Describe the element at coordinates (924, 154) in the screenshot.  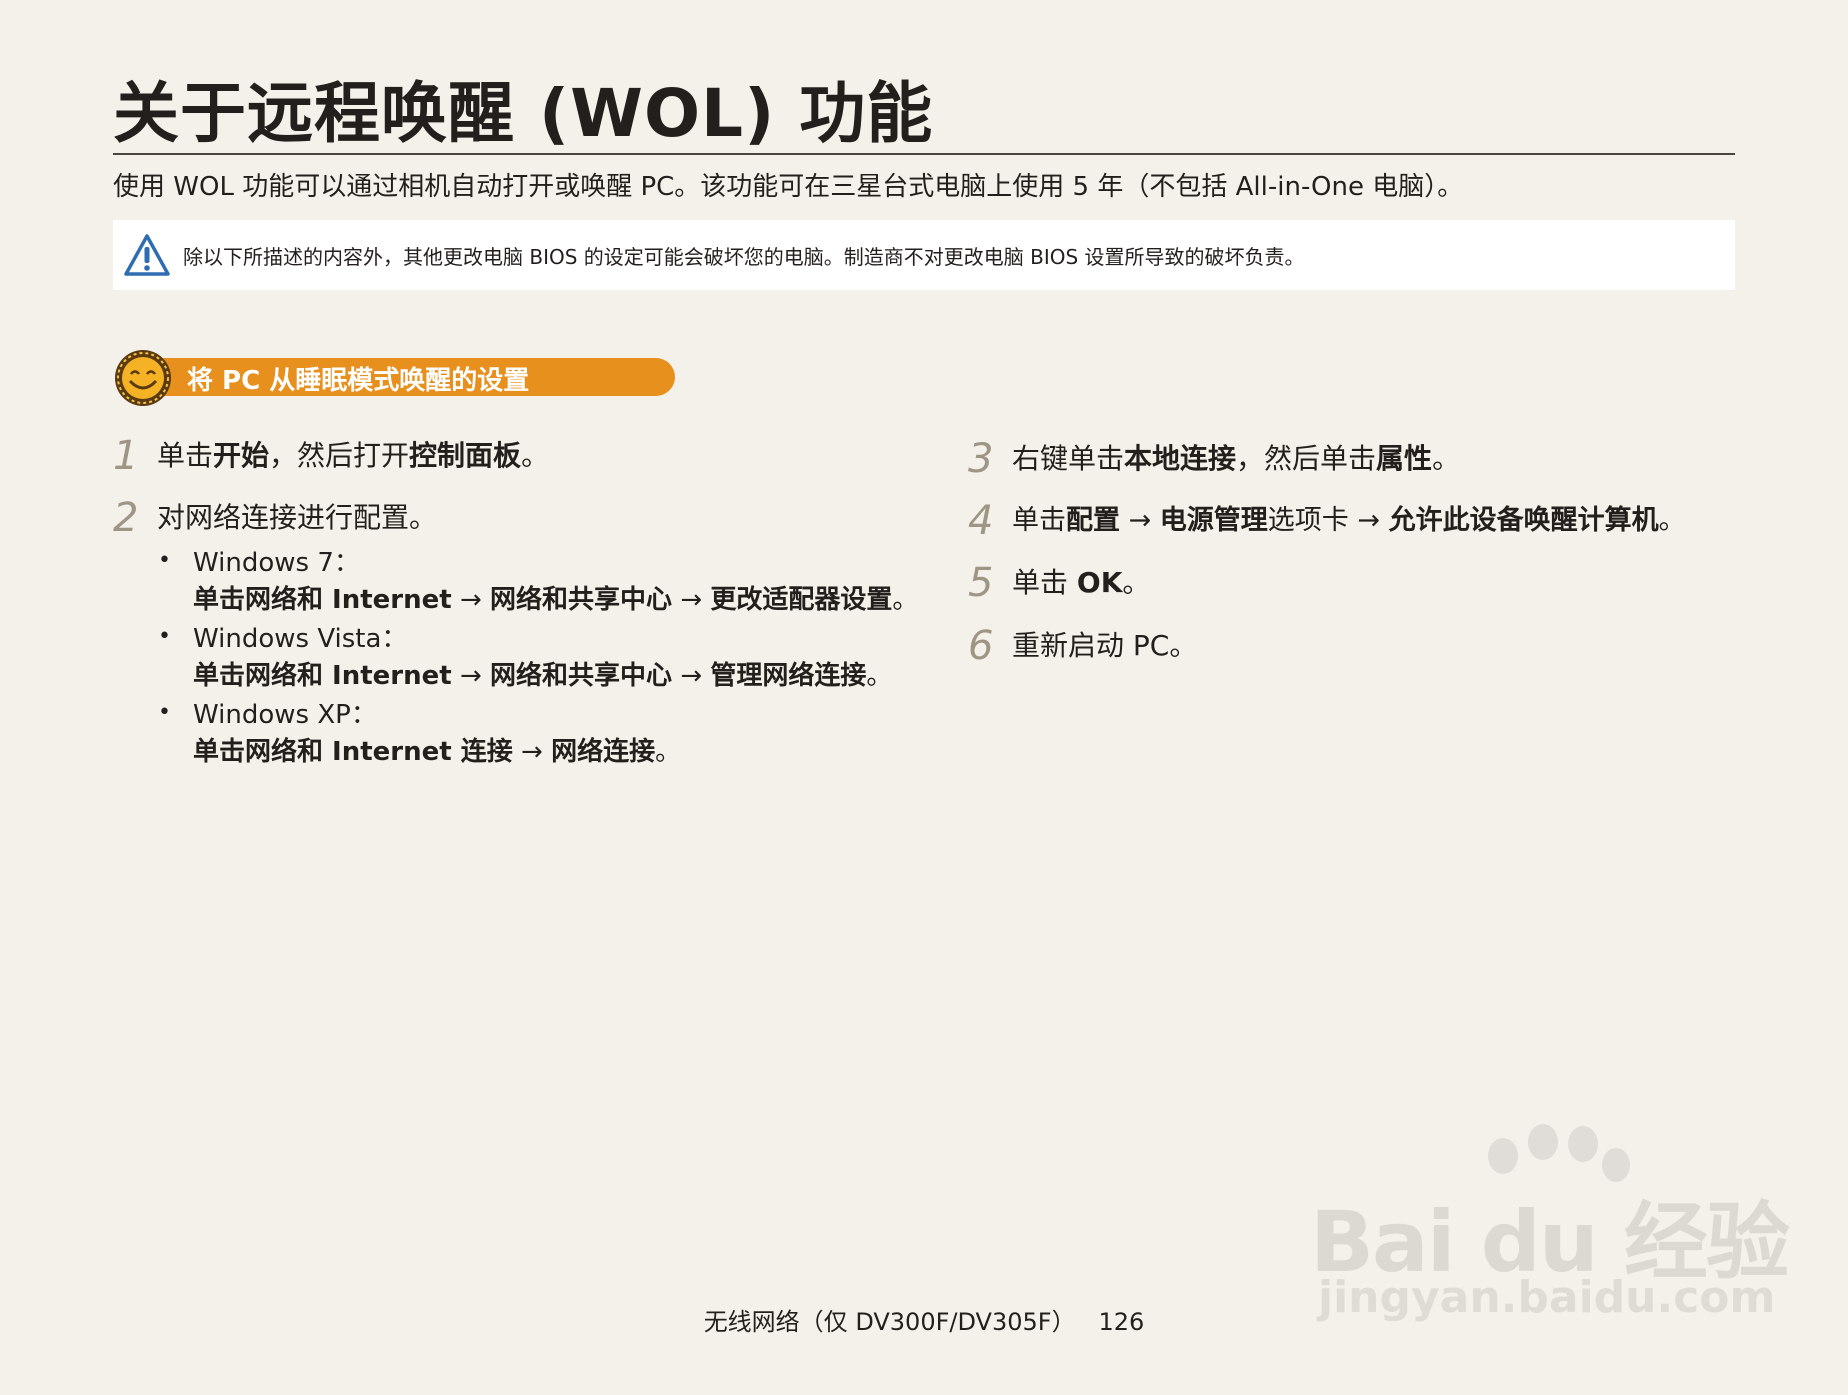
I see `title-divider` at that location.